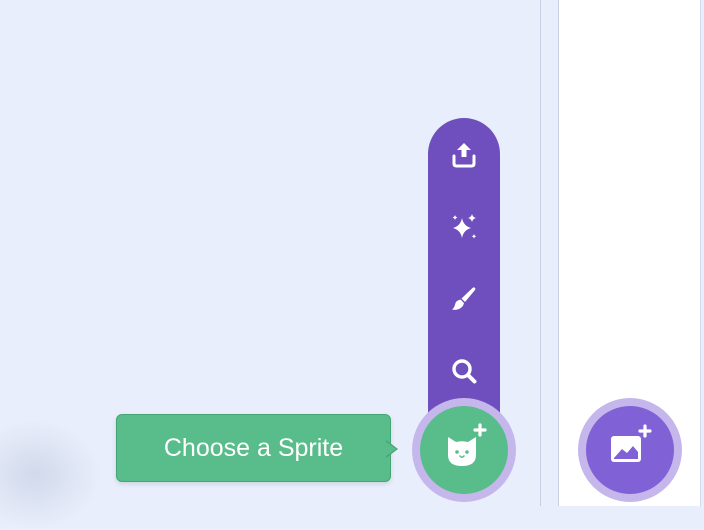 The image size is (704, 530). Describe the element at coordinates (702, 253) in the screenshot. I see `stage-edge` at that location.